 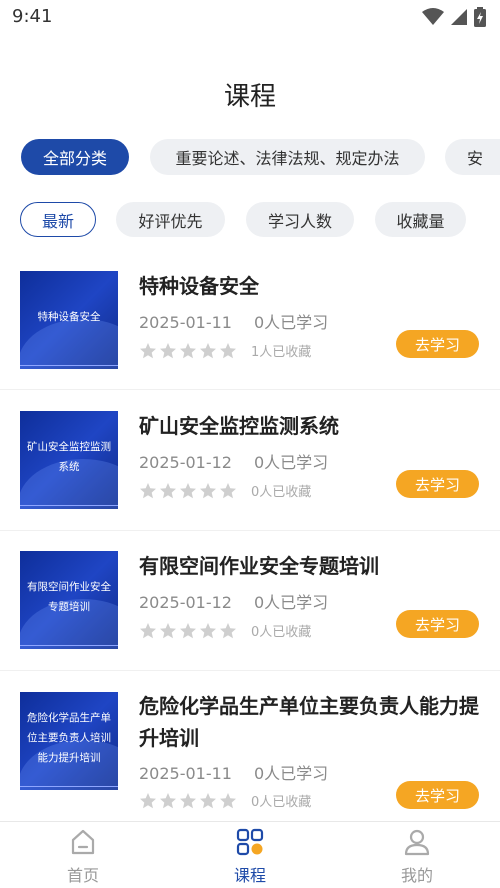 I want to click on profile-icon, so click(x=417, y=842).